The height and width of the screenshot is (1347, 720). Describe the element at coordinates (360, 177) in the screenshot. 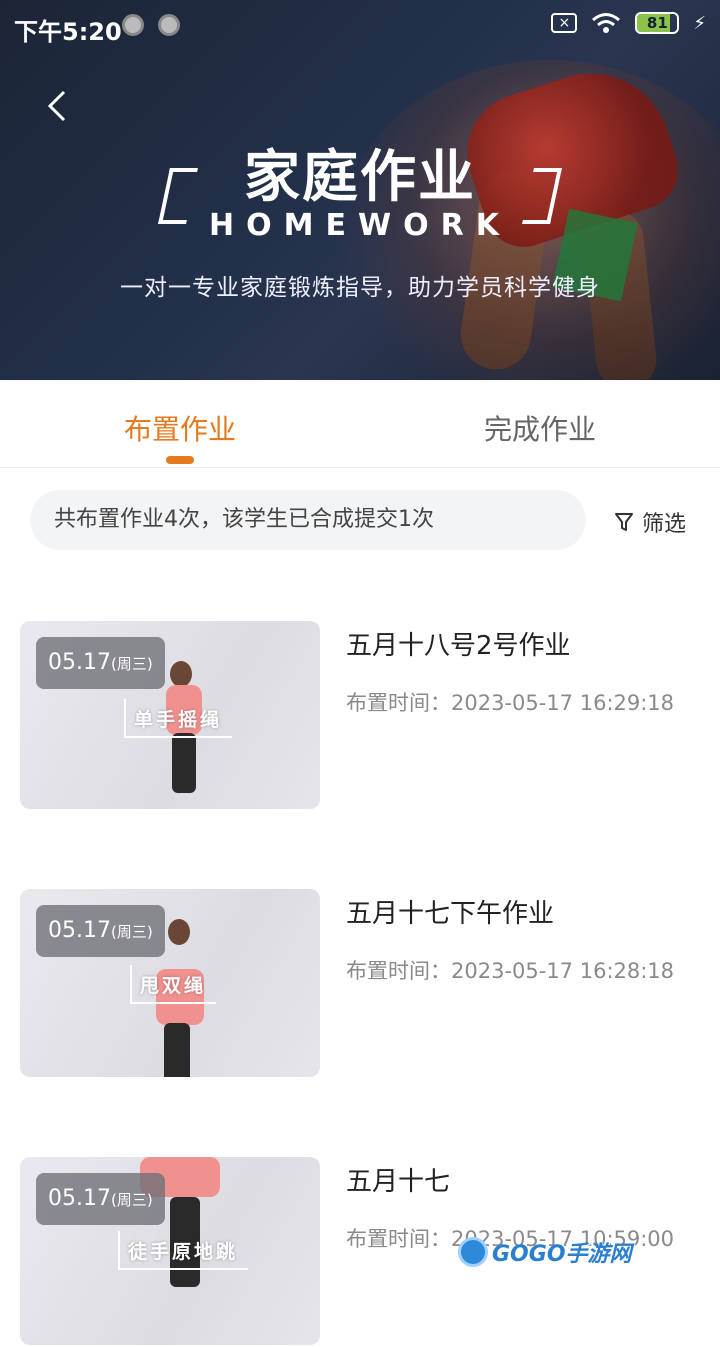

I see `page-title: 家庭作业` at that location.